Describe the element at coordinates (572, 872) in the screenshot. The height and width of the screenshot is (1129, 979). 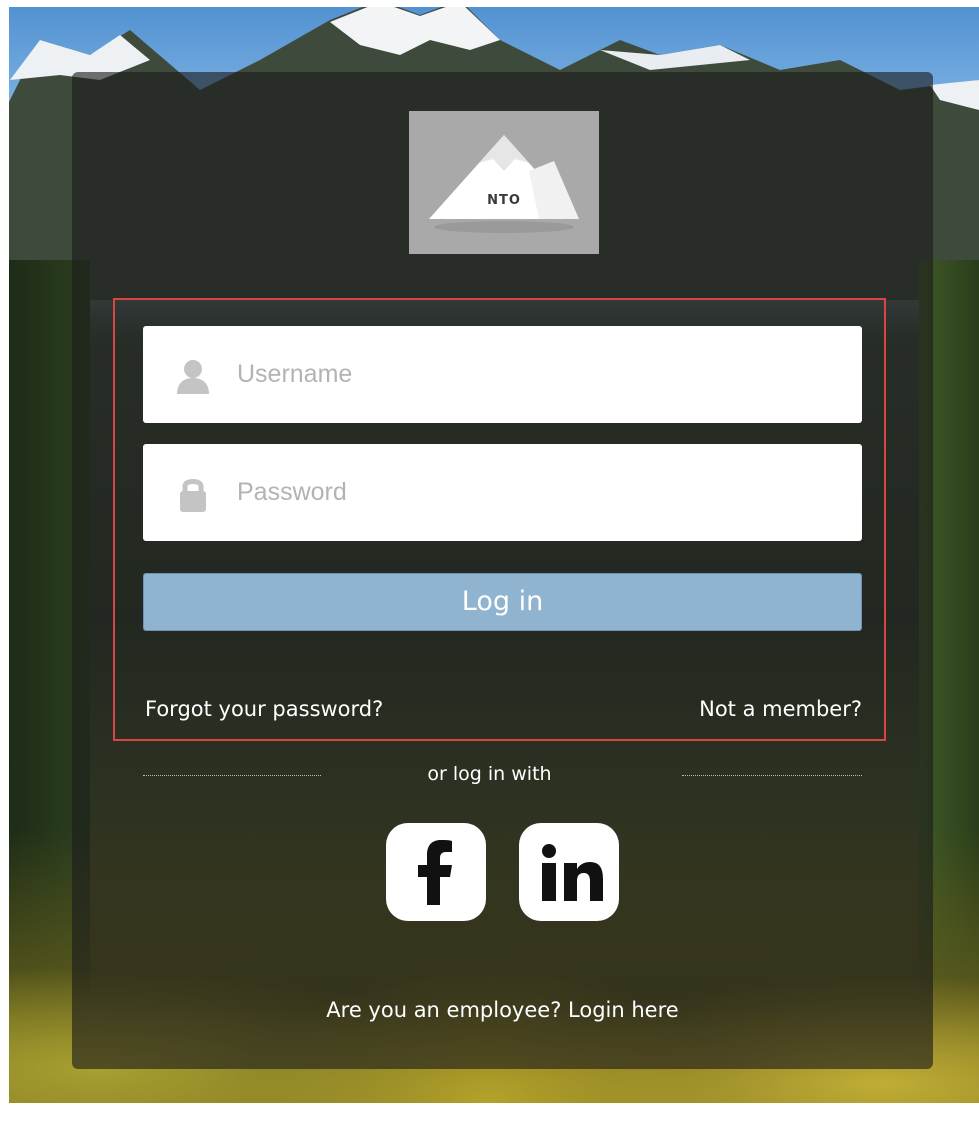
I see `linkedin-icon` at that location.